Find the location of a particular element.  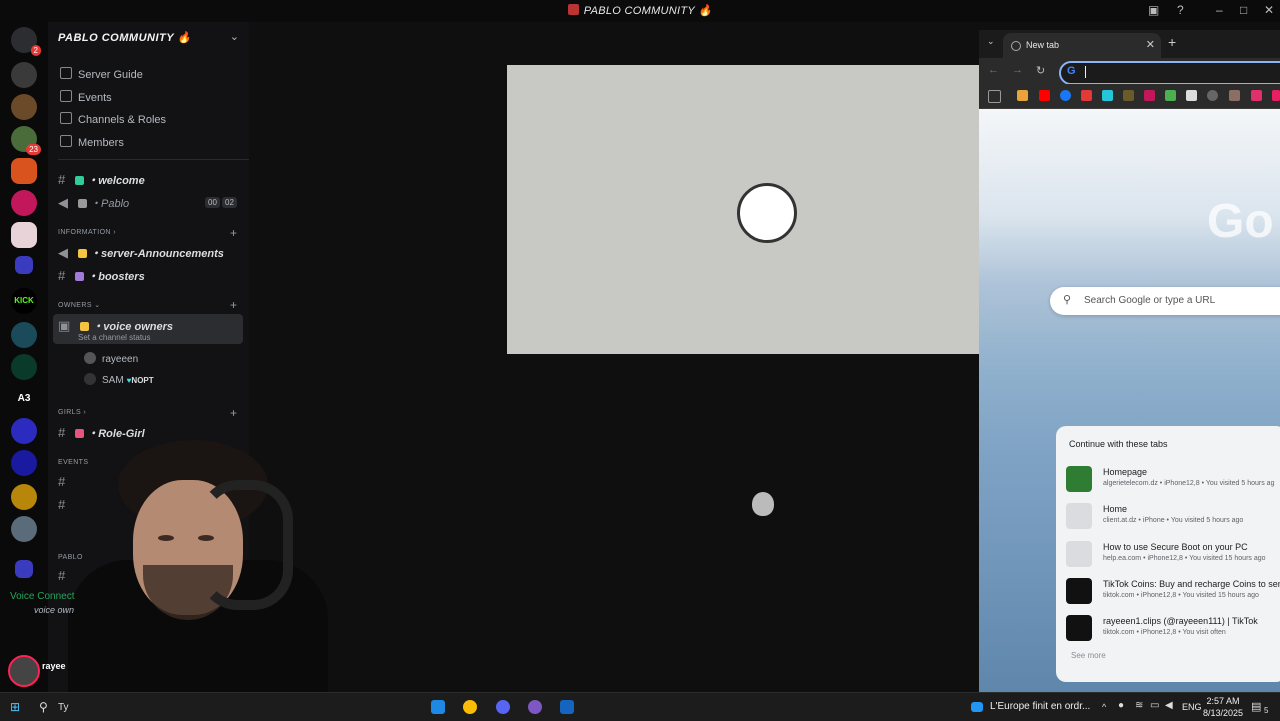

see-more-link: See more is located at coordinates (1088, 655).